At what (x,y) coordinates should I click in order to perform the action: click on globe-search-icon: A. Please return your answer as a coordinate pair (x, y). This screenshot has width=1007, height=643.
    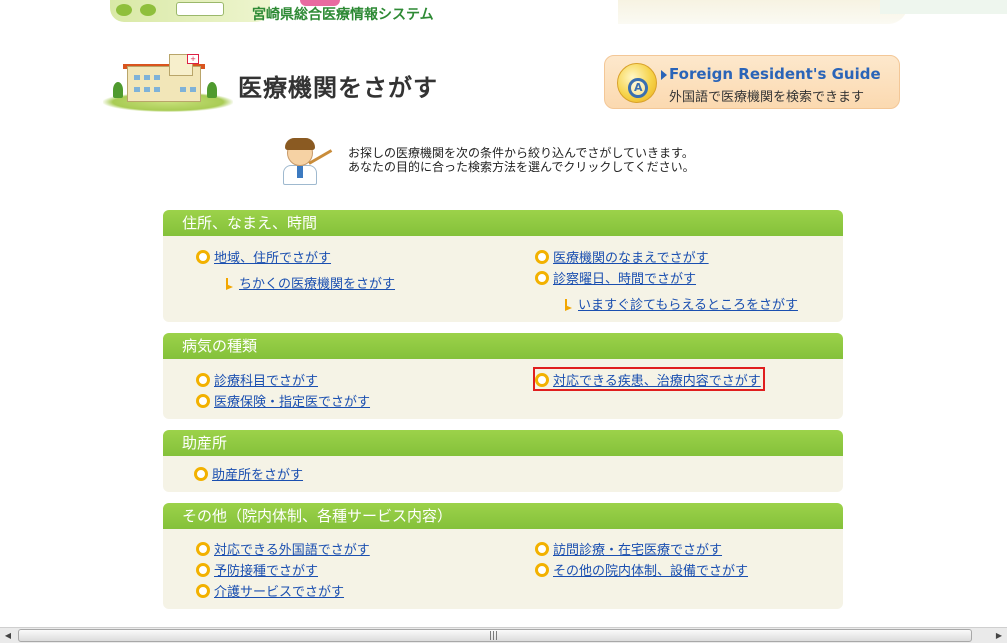
    Looking at the image, I should click on (637, 83).